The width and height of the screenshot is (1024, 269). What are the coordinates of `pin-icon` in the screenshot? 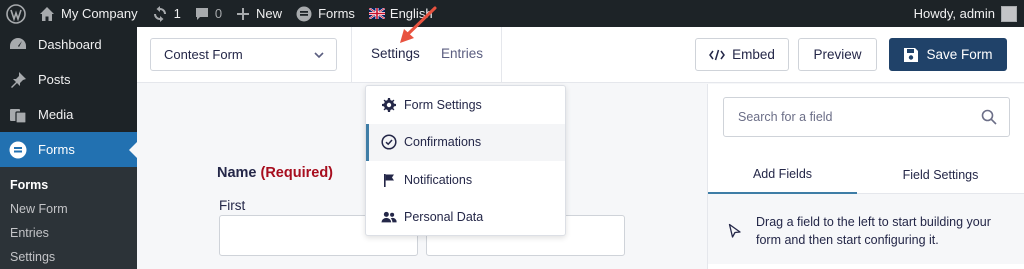 It's located at (18, 80).